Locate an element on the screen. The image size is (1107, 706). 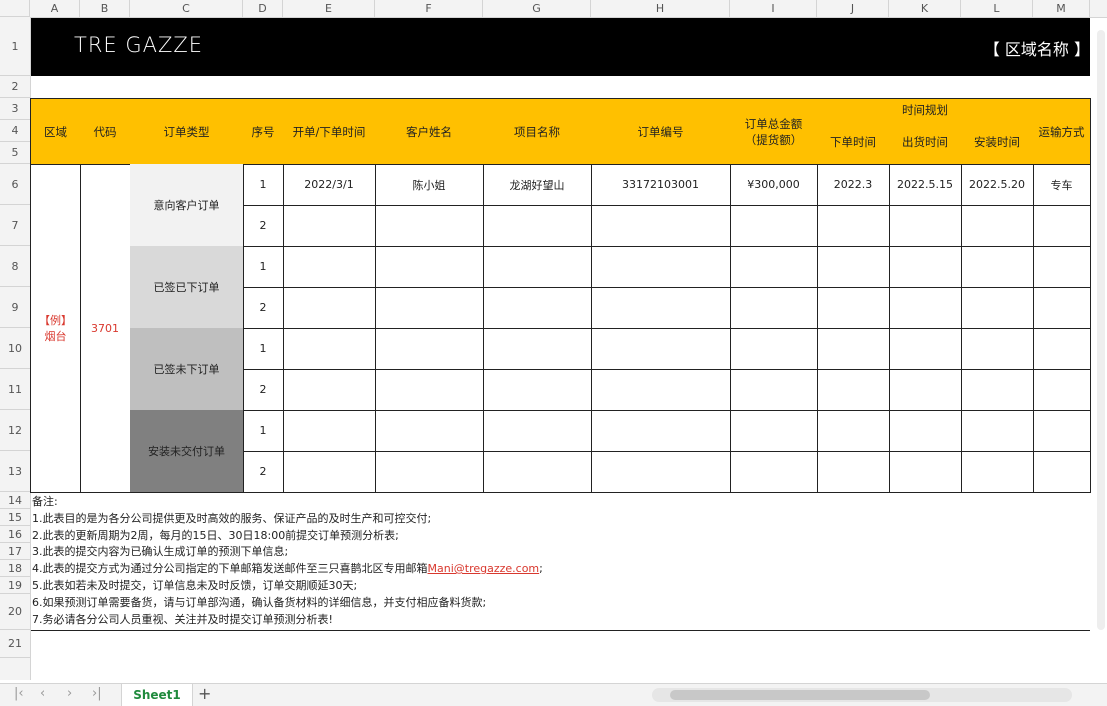
example-code: 3701 is located at coordinates (105, 328).